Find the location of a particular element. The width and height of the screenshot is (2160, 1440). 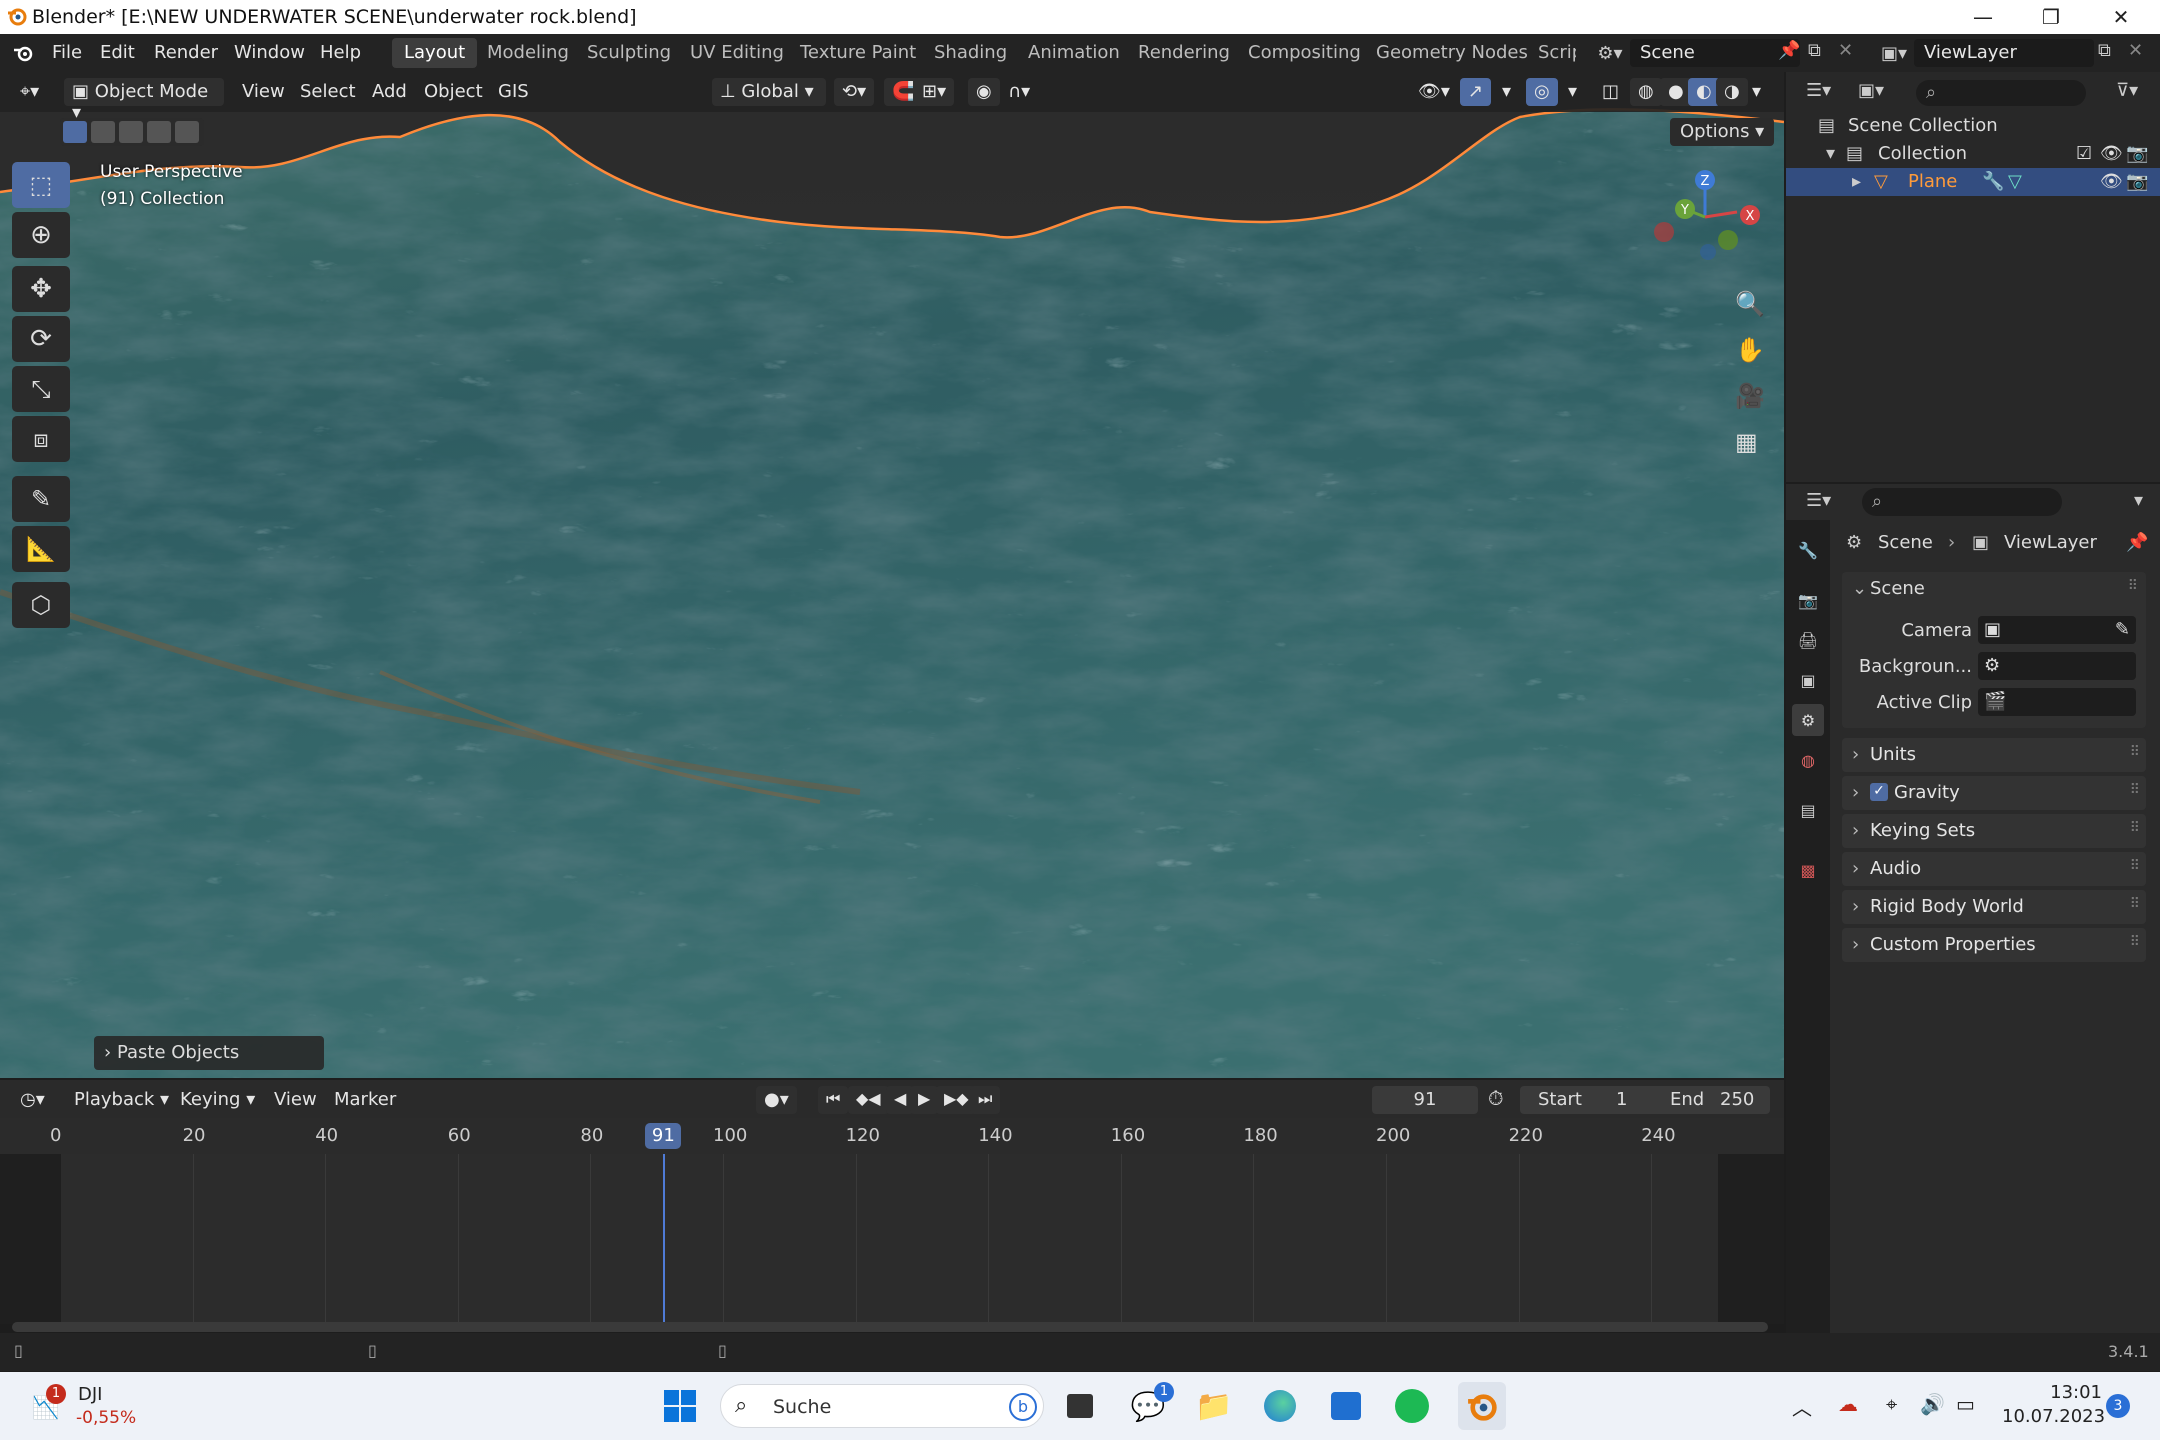

navigation-gizmo: Z X Y is located at coordinates (1705, 212).